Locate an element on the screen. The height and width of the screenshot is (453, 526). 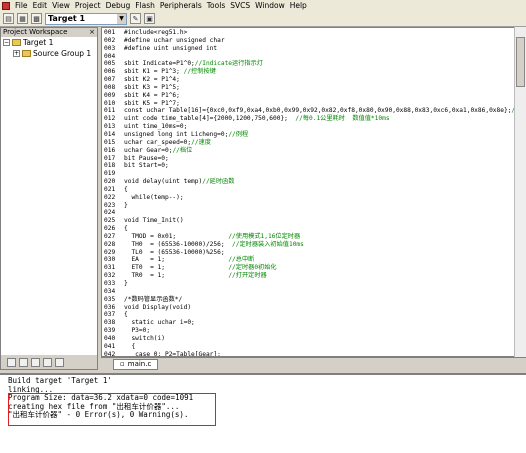
tree-item-target: − Target 1 is located at coordinates (49, 42).